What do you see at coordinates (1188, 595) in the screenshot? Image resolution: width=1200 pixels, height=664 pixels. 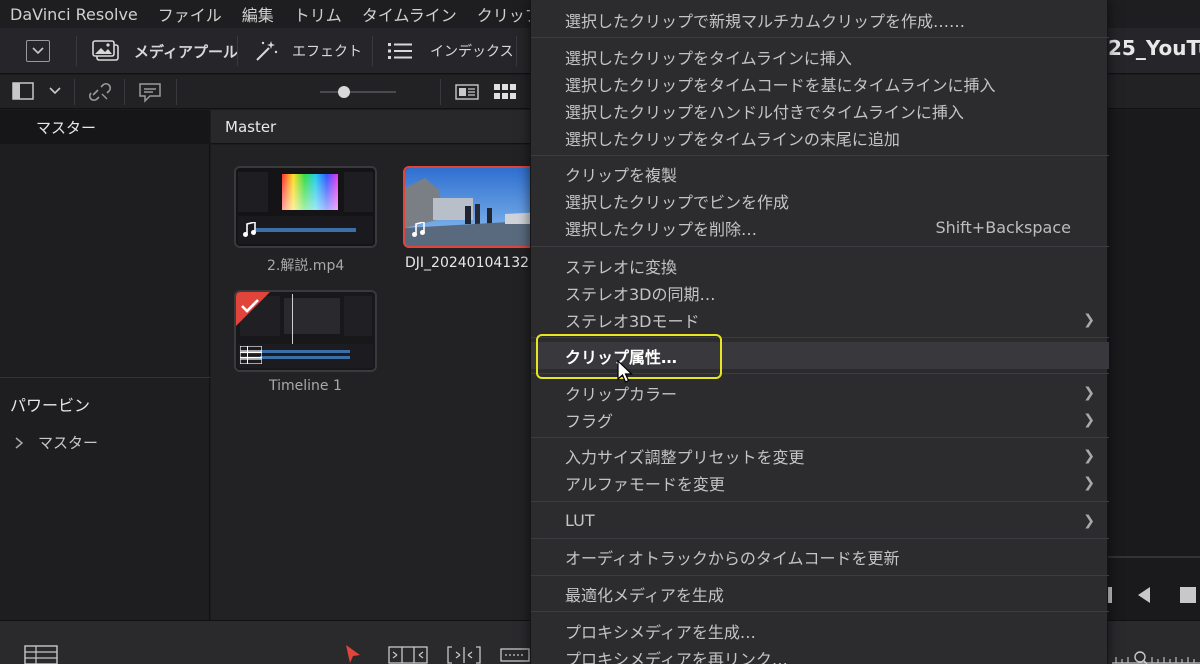 I see `stop-icon` at bounding box center [1188, 595].